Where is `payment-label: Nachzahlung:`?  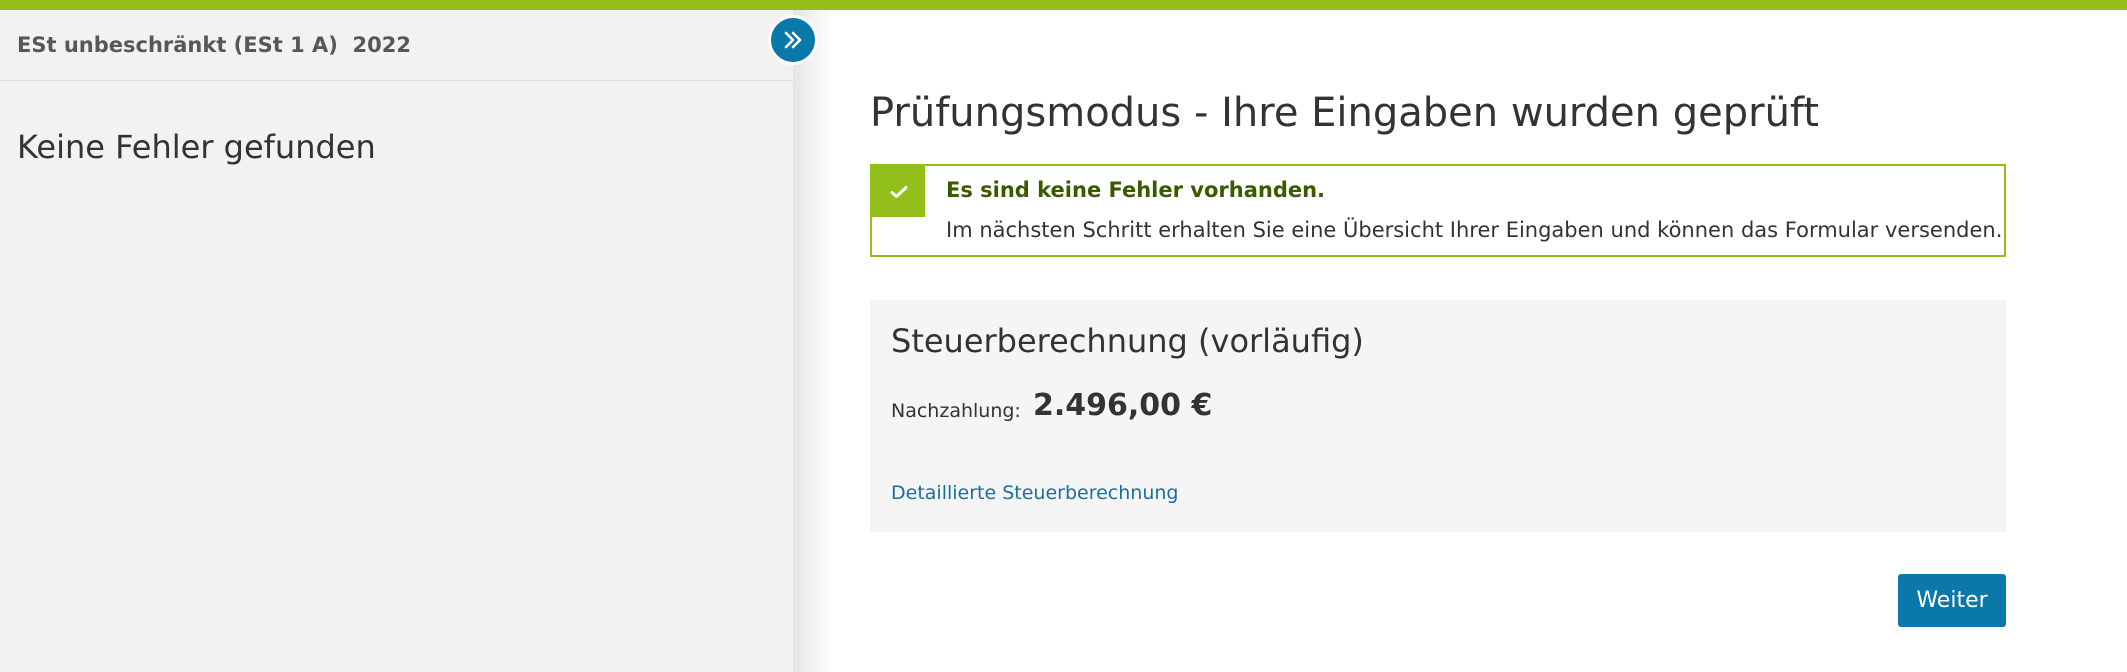
payment-label: Nachzahlung: is located at coordinates (956, 411).